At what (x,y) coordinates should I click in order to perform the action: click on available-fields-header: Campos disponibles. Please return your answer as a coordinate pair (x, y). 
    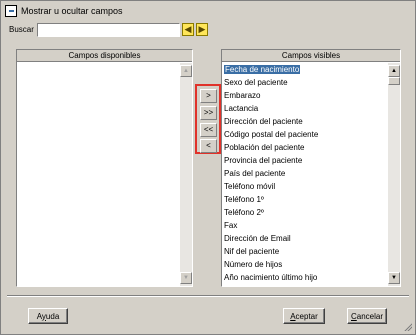
    Looking at the image, I should click on (104, 56).